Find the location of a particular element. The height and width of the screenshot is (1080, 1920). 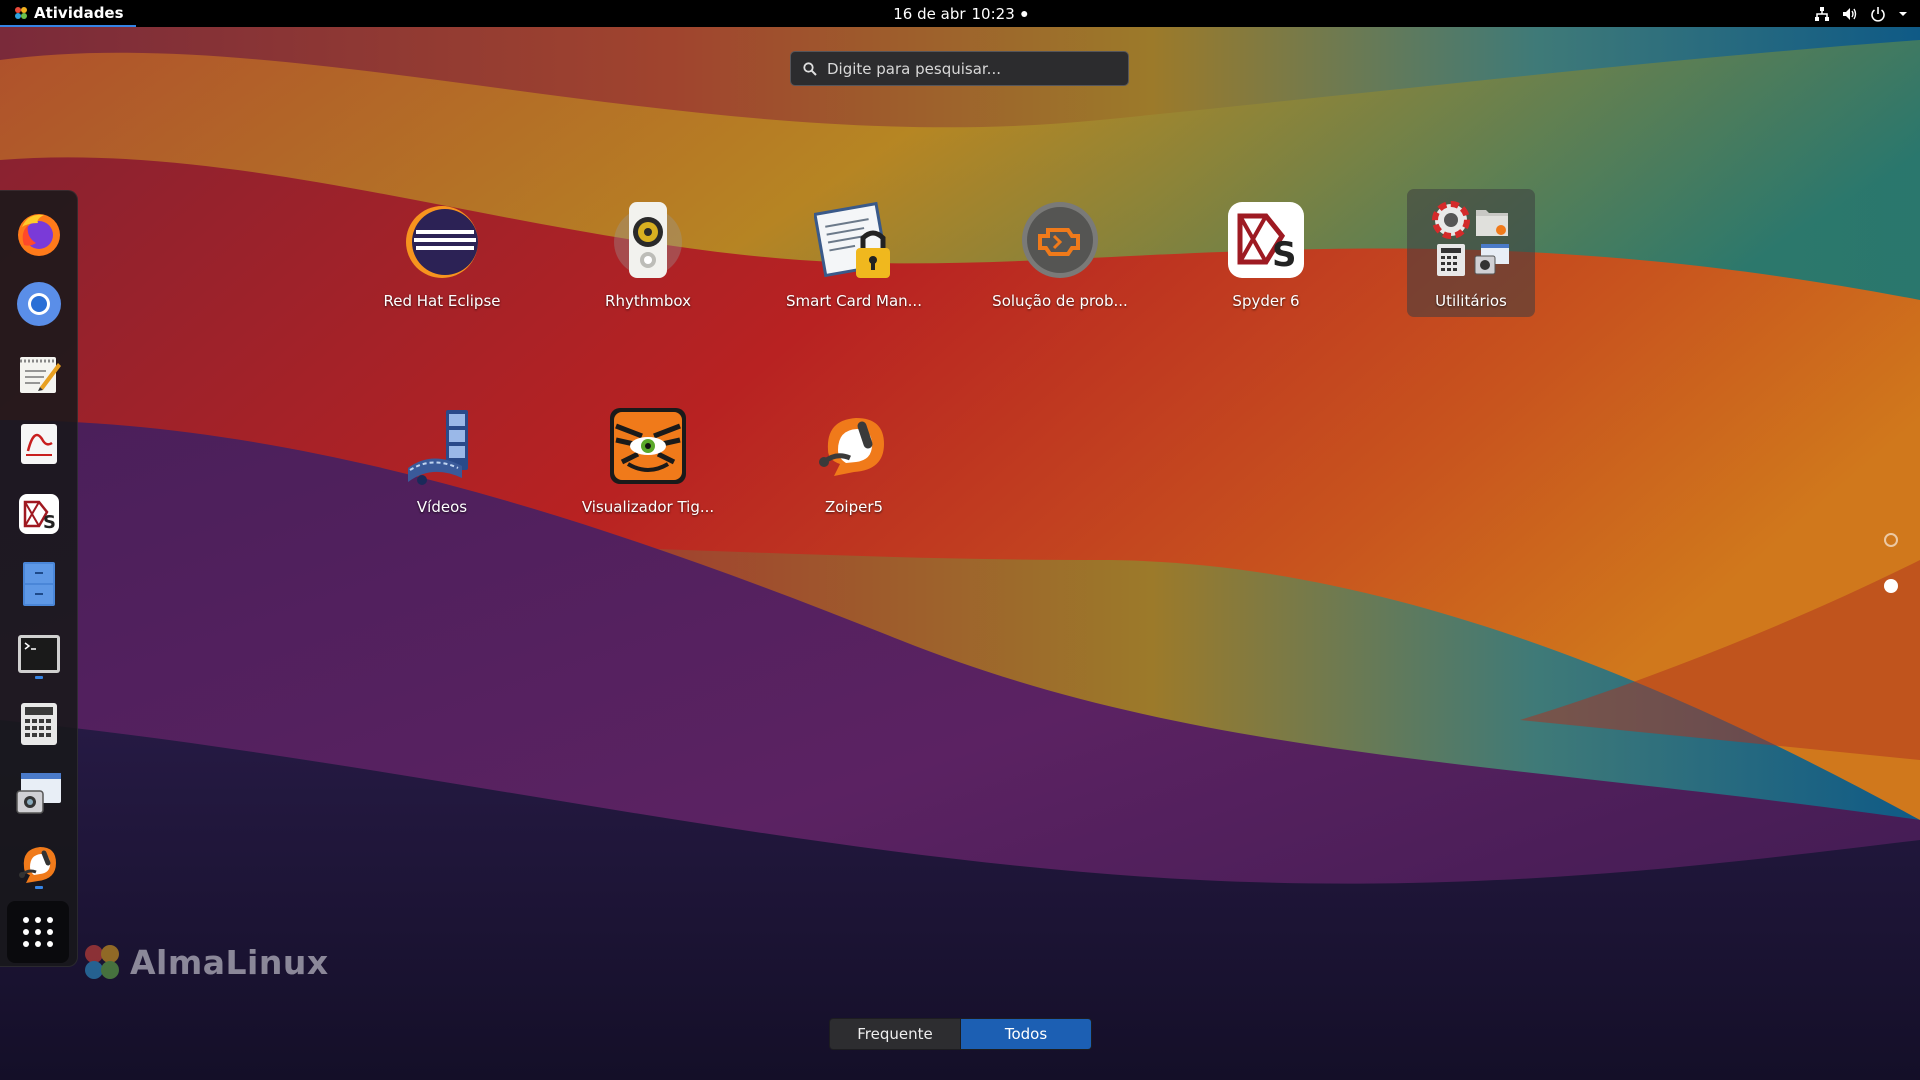

show-applications-button is located at coordinates (38, 932).